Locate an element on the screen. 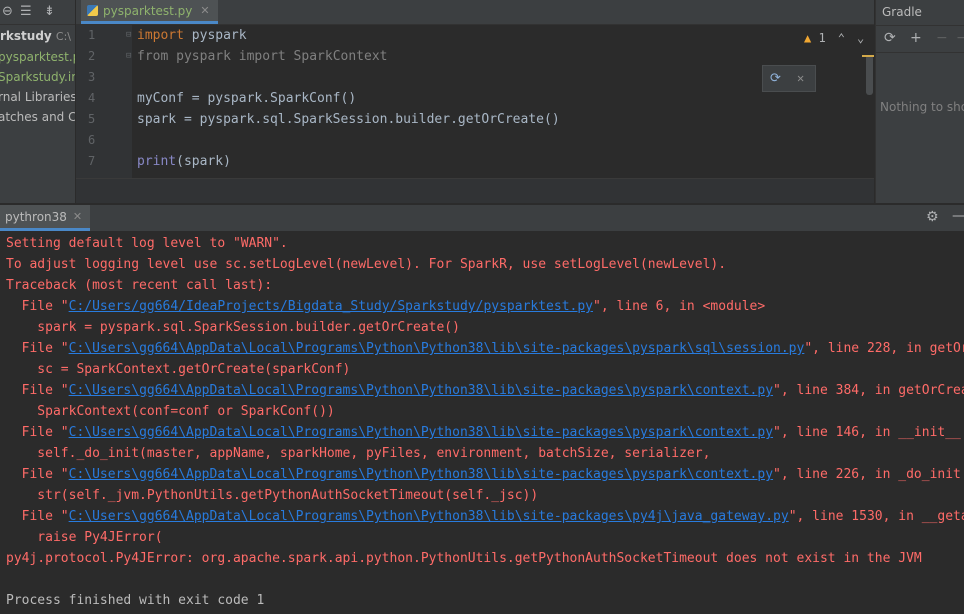 The width and height of the screenshot is (964, 614). code-text: (spark) is located at coordinates (203, 161).